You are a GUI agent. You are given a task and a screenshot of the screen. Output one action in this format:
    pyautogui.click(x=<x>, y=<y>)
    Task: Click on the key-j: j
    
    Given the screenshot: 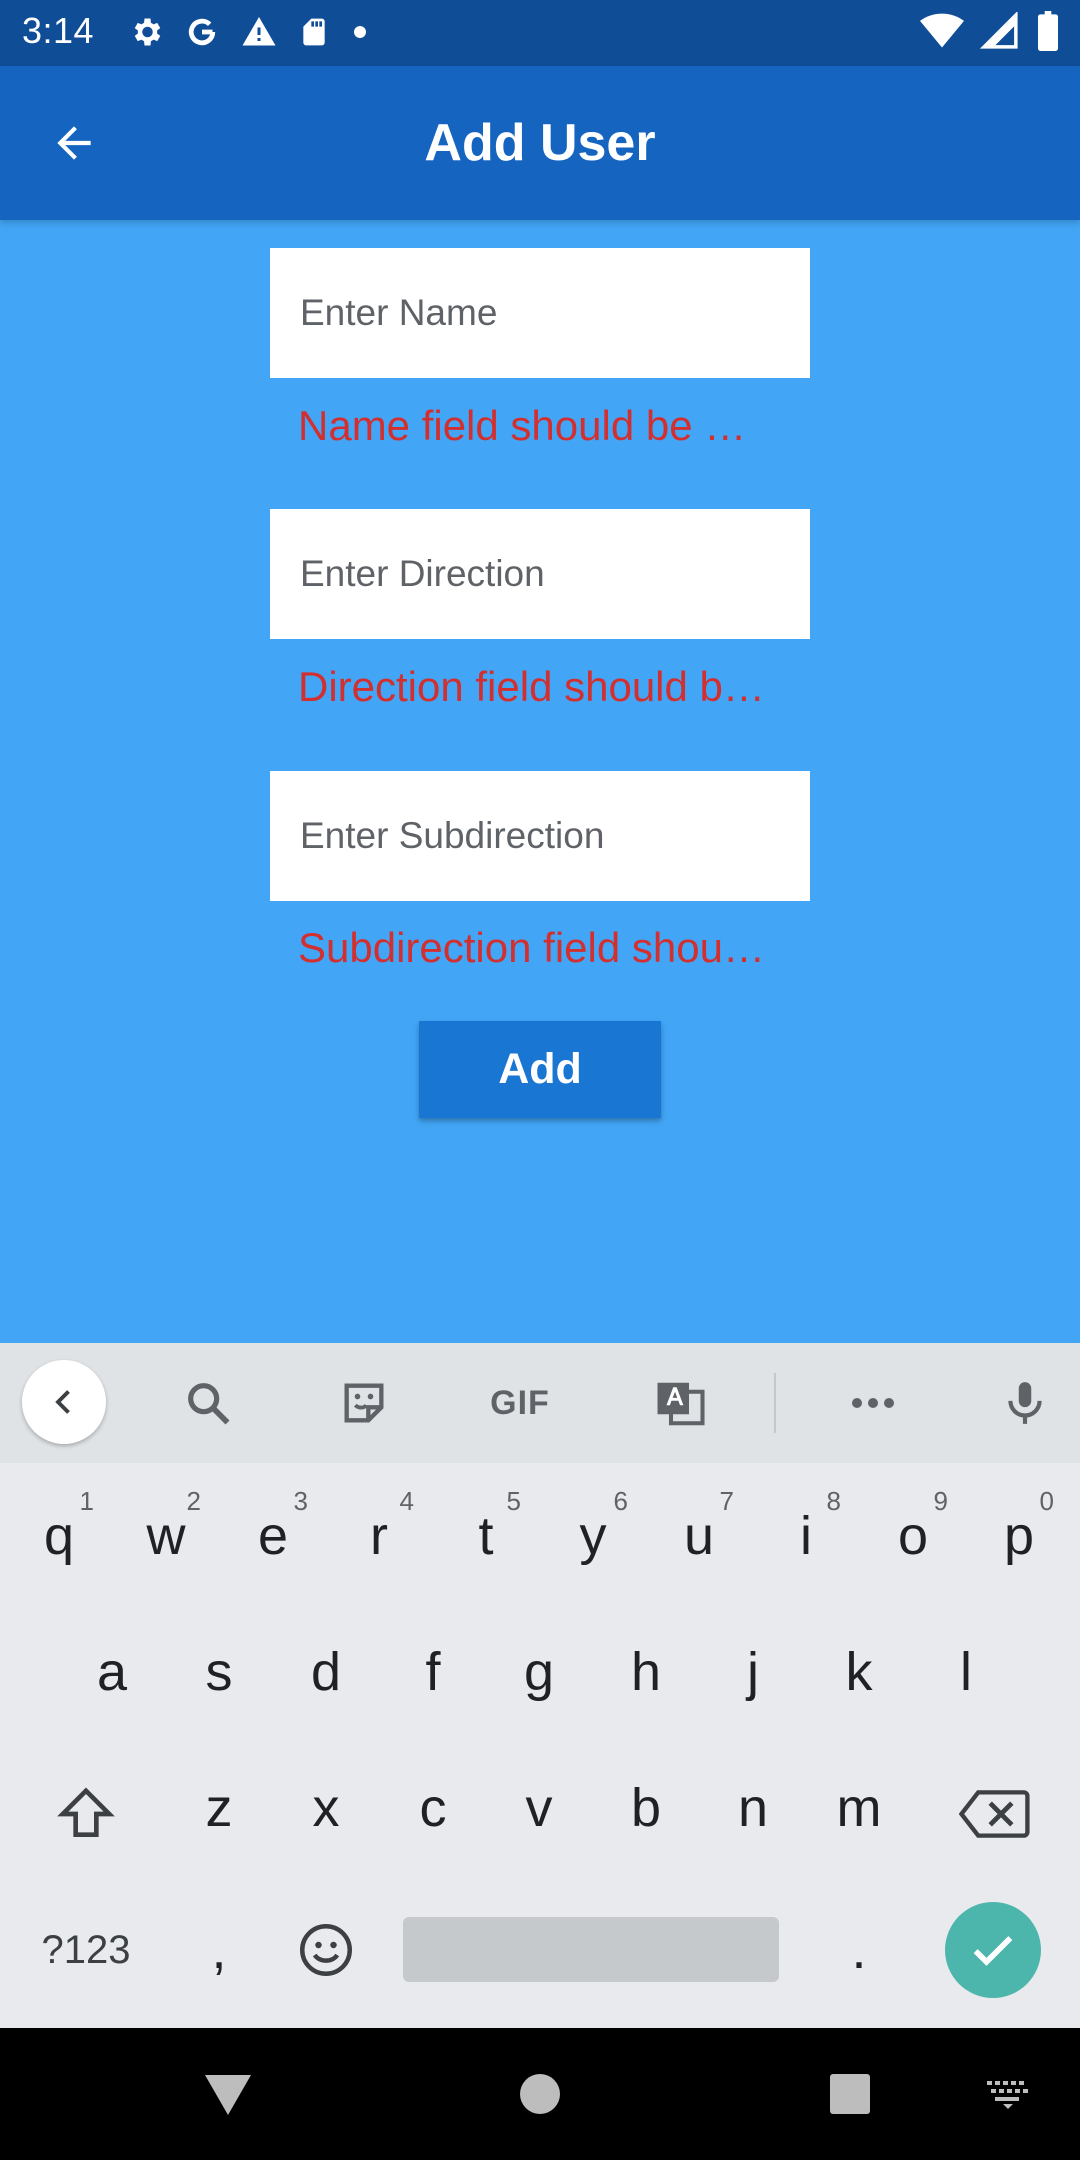 What is the action you would take?
    pyautogui.click(x=753, y=1672)
    